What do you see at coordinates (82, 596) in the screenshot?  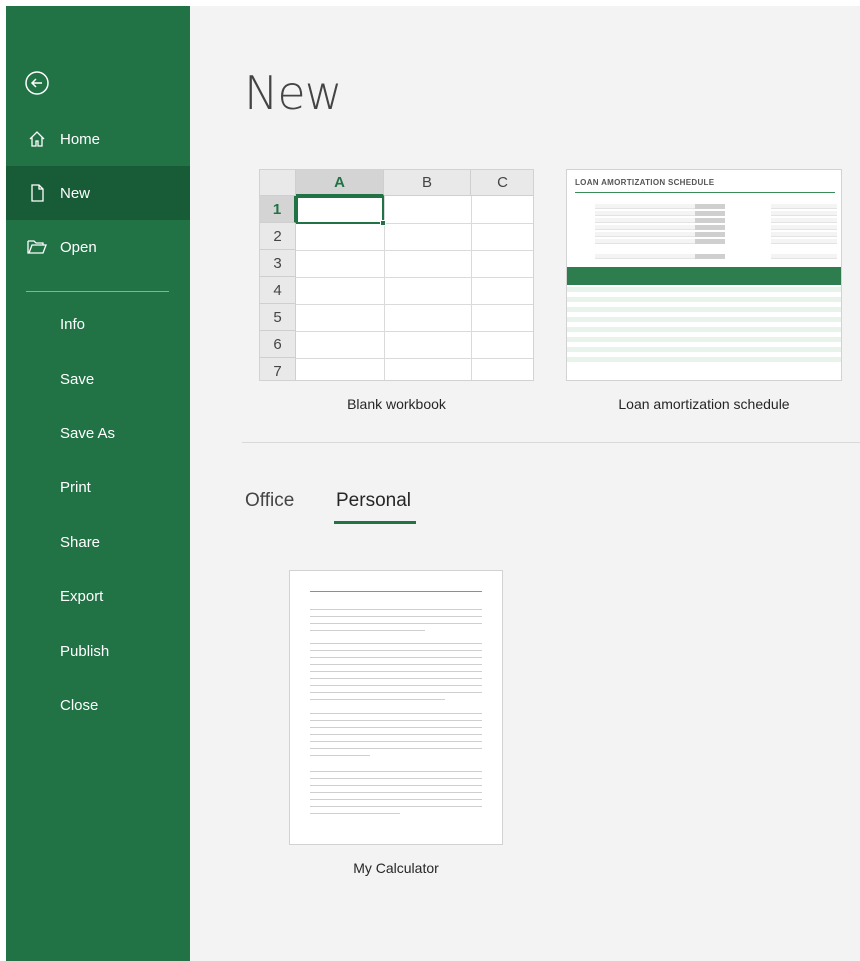 I see `nav-export-label: Export` at bounding box center [82, 596].